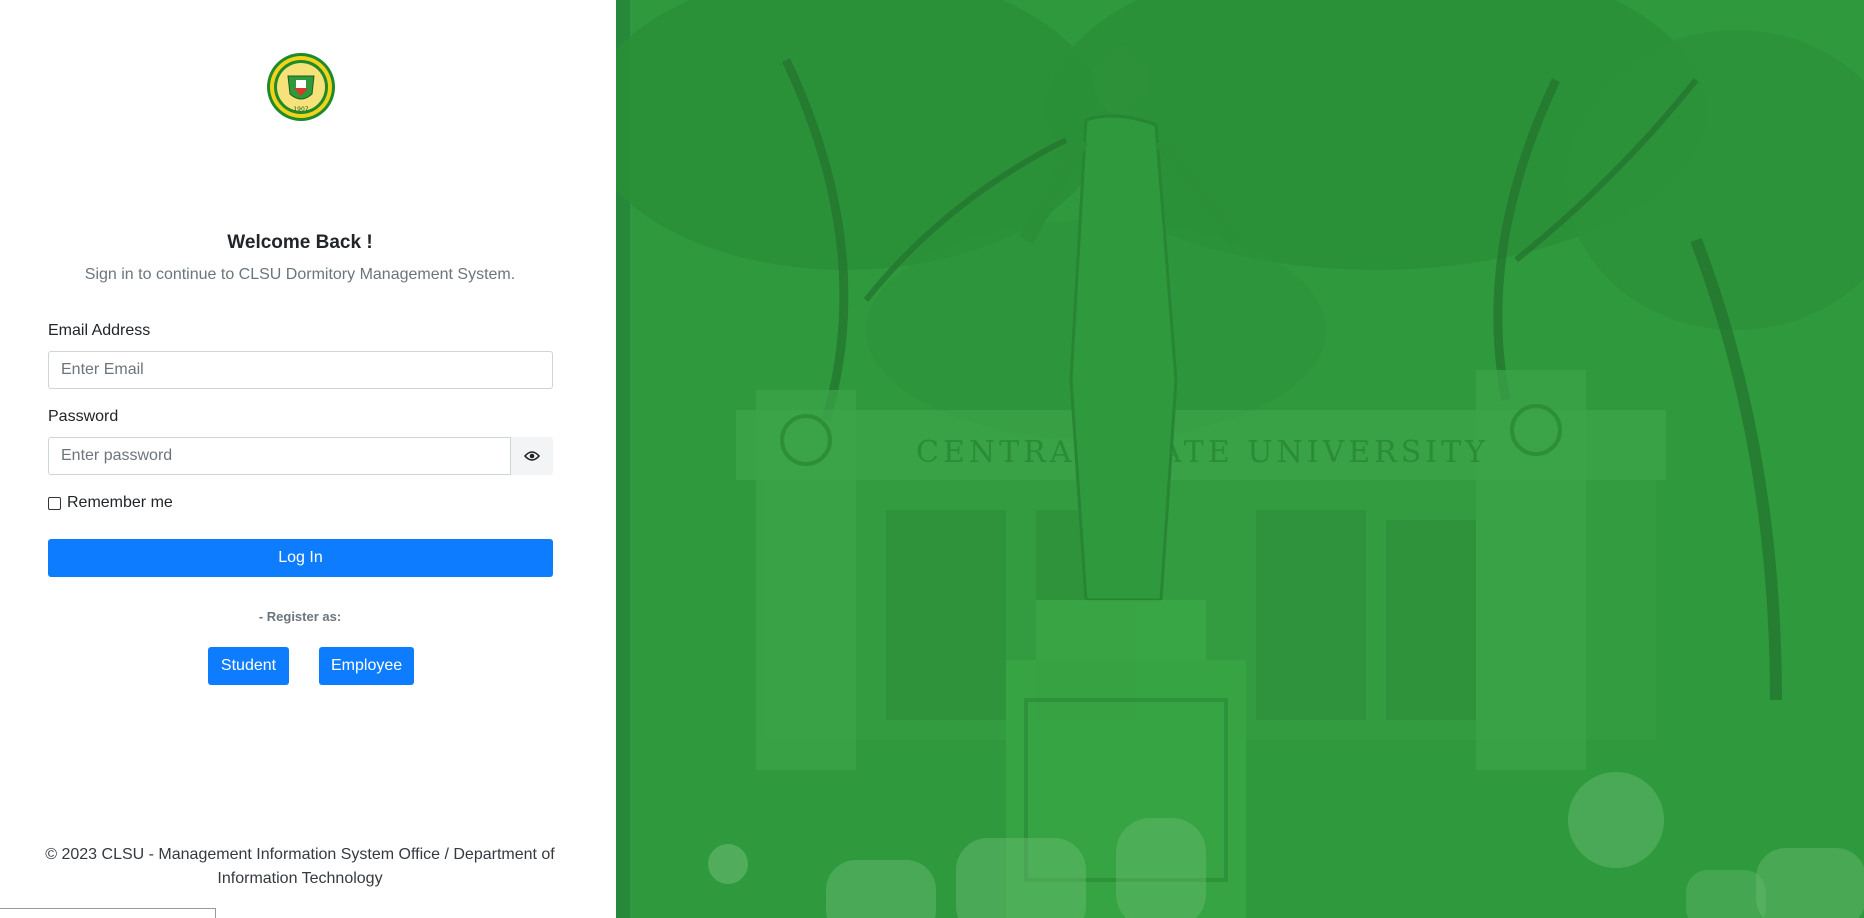  Describe the element at coordinates (301, 87) in the screenshot. I see `clsu-seal-logo: 1907` at that location.